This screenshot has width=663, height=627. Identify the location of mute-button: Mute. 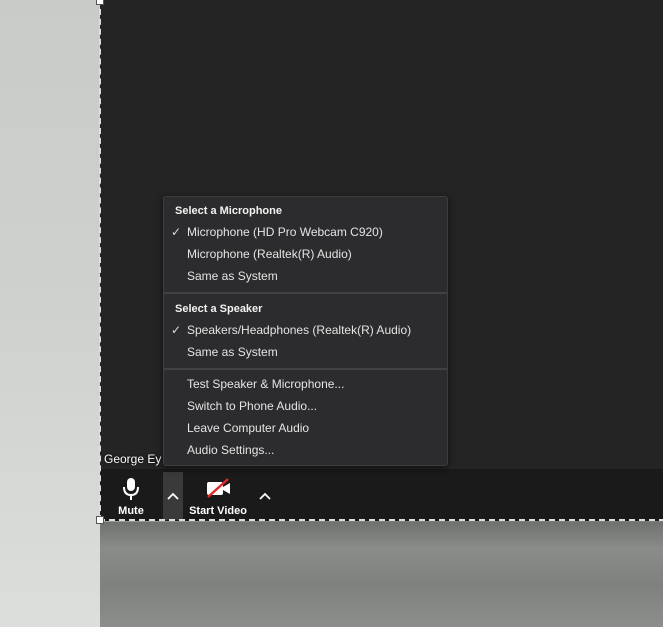
(131, 496).